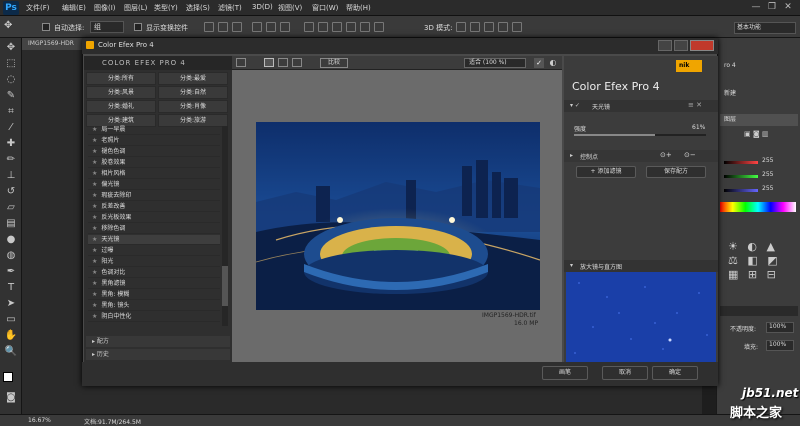 The image size is (800, 426). What do you see at coordinates (121, 106) in the screenshot?
I see `category-wedding: 分类:婚礼` at bounding box center [121, 106].